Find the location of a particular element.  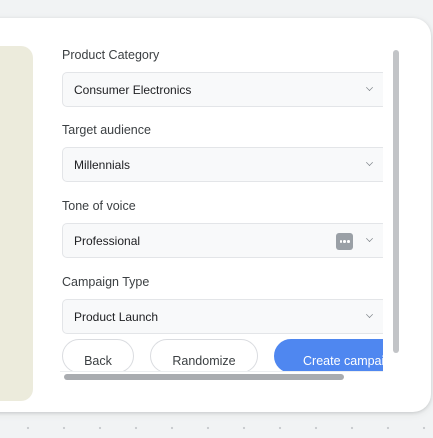

product-category-value: Consumer Electronics is located at coordinates (133, 90).